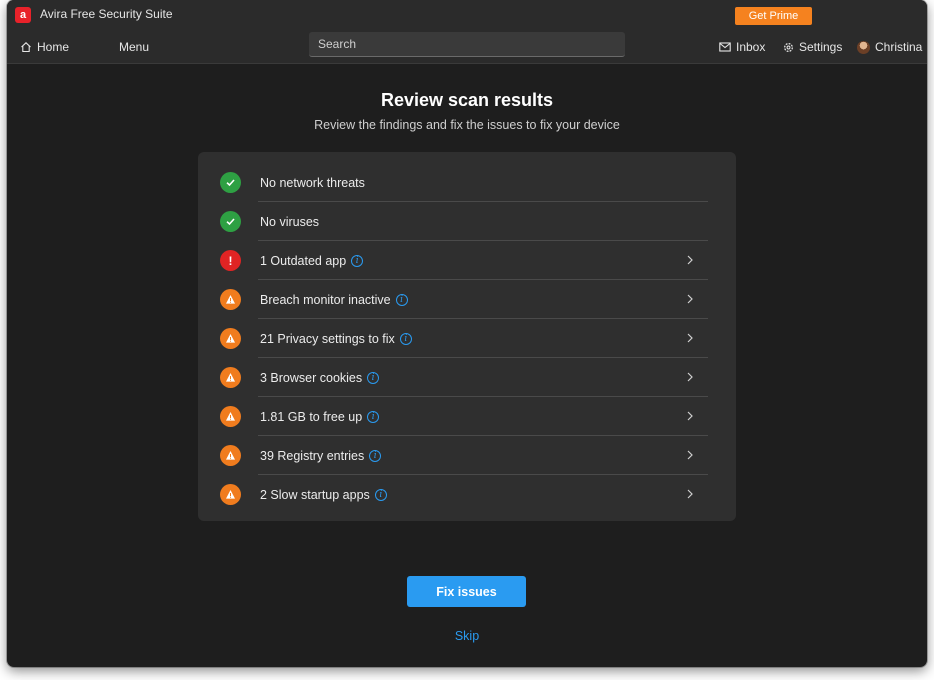  What do you see at coordinates (106, 14) in the screenshot?
I see `app-title: Avira Free Security Suite` at bounding box center [106, 14].